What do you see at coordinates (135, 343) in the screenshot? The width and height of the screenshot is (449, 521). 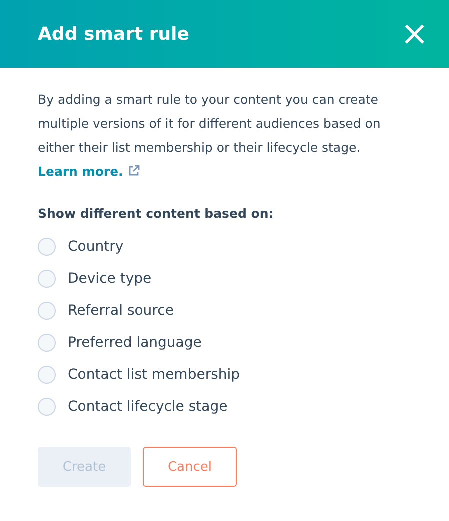 I see `option-label: Preferred language` at bounding box center [135, 343].